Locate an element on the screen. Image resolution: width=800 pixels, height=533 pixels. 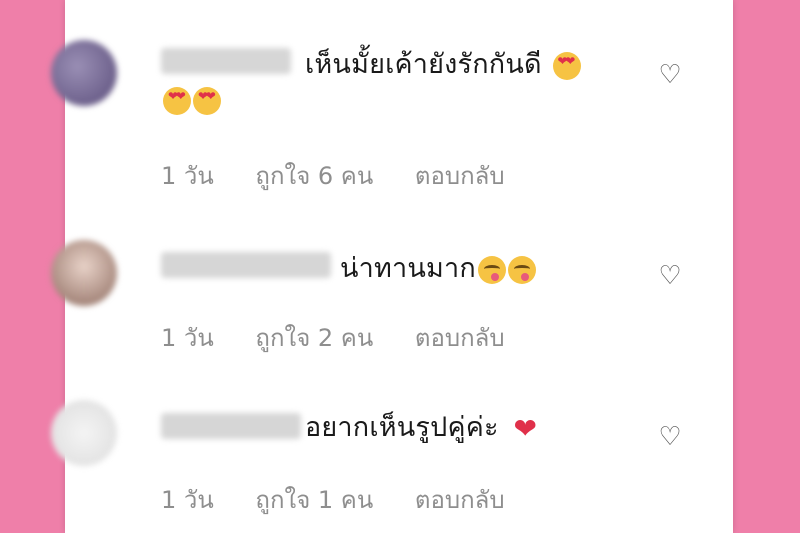
comment-text: น่าทานมาก is located at coordinates (438, 267).